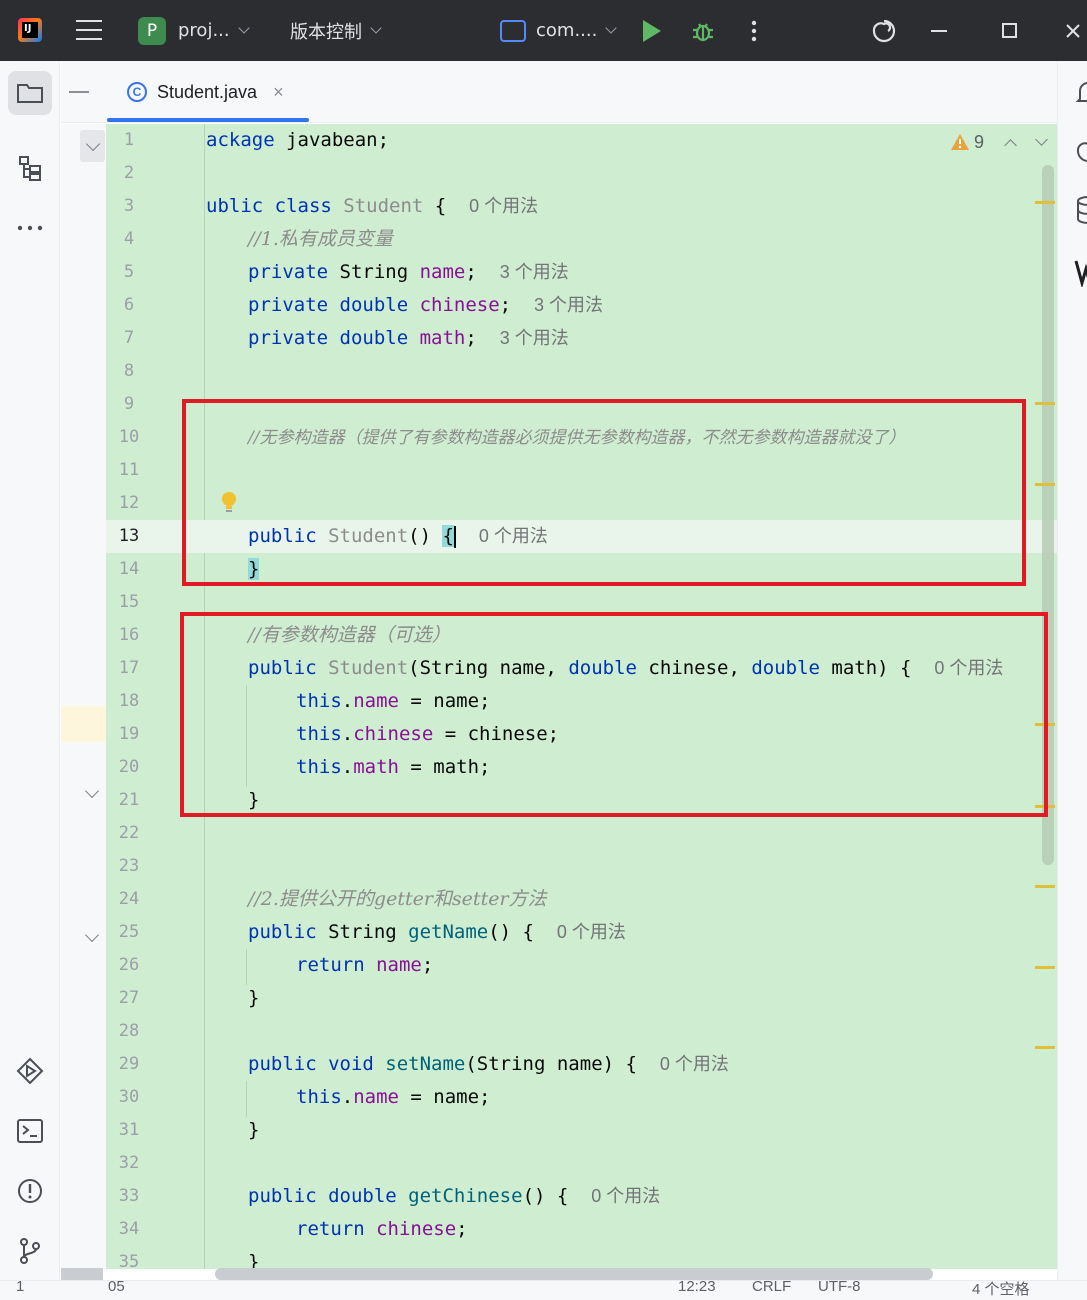 This screenshot has height=1300, width=1087. Describe the element at coordinates (771, 1286) in the screenshot. I see `status-line-separator: CRLF` at that location.